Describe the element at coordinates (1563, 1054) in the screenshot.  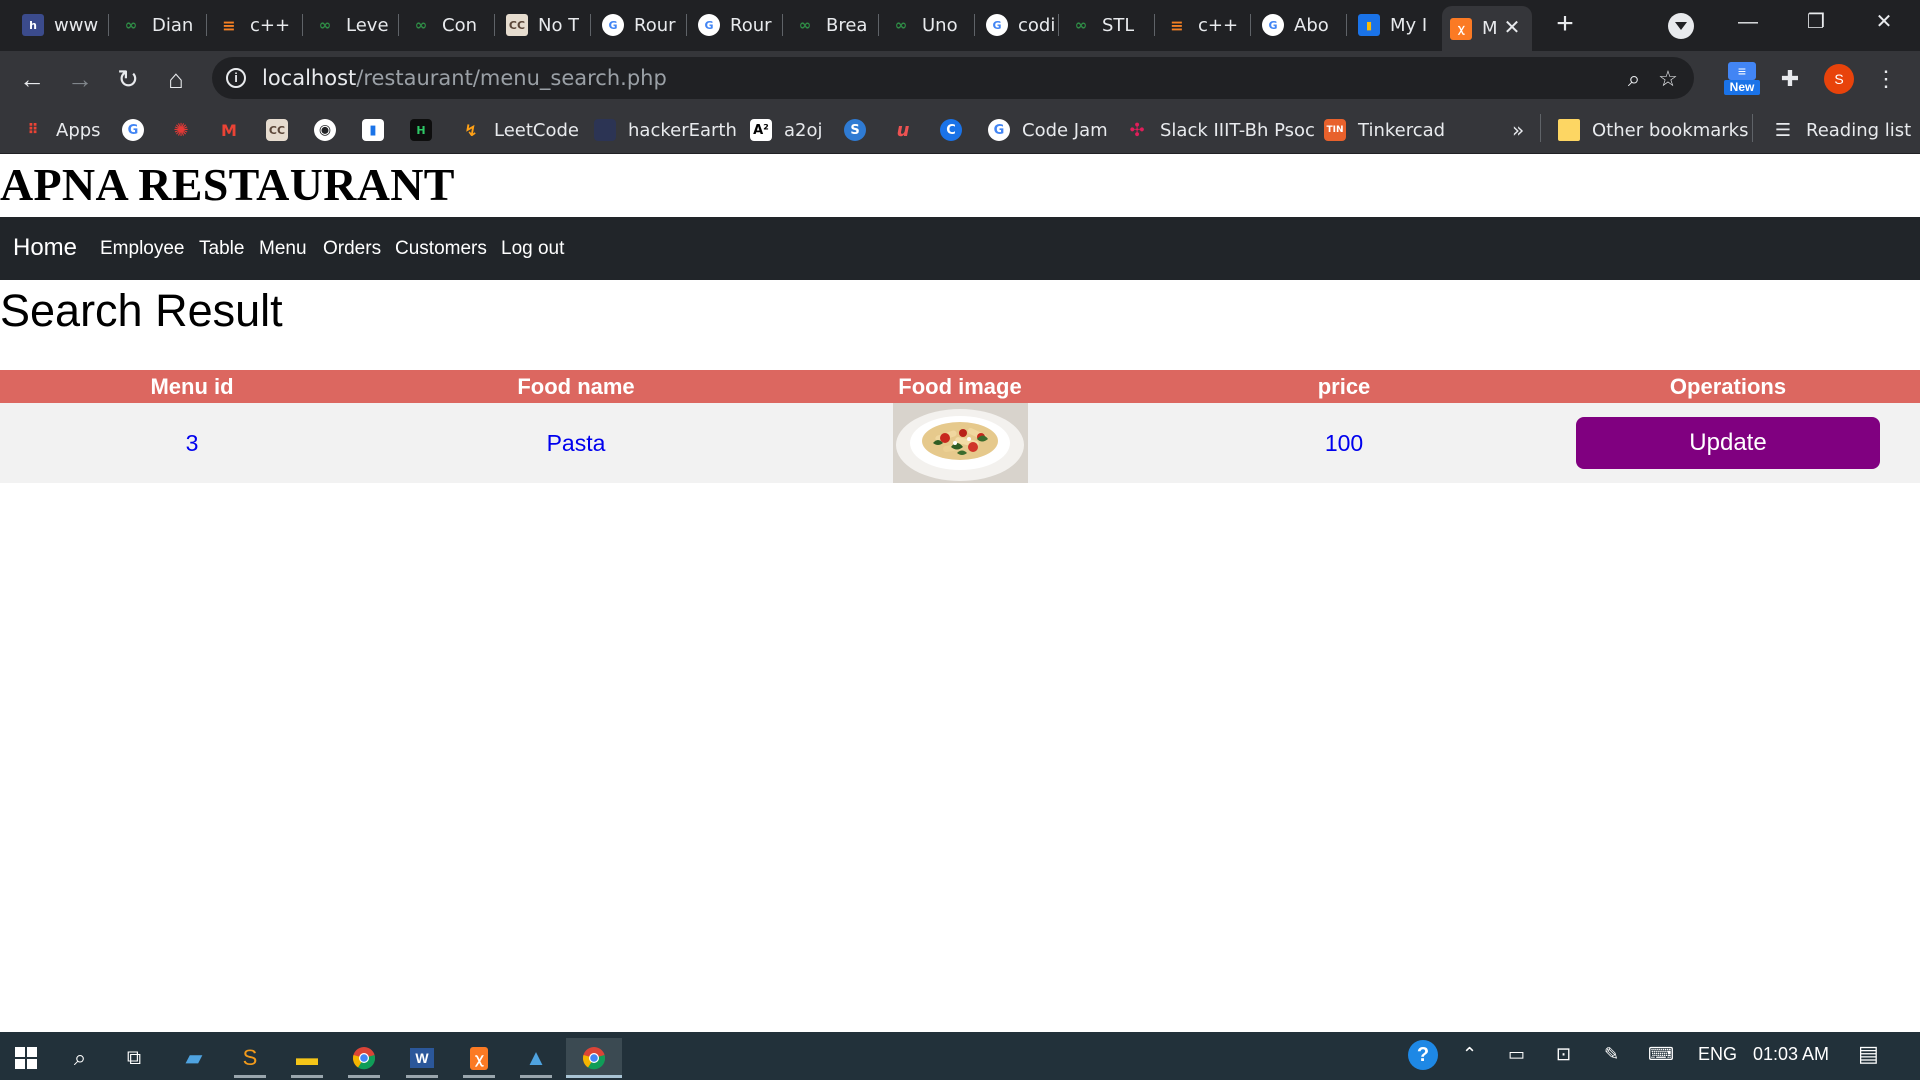
I see `network-icon: ⊡` at that location.